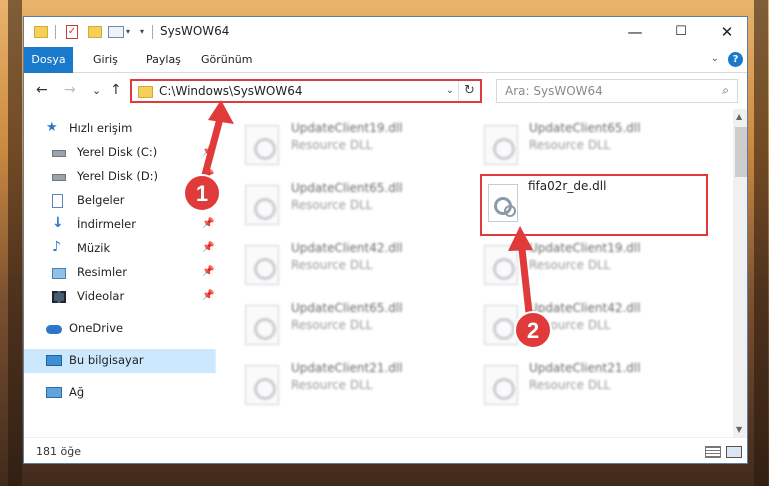  What do you see at coordinates (385, 60) in the screenshot?
I see `ribbon: Dosya Giriş Paylaş Görünüm ⌄ ?` at bounding box center [385, 60].